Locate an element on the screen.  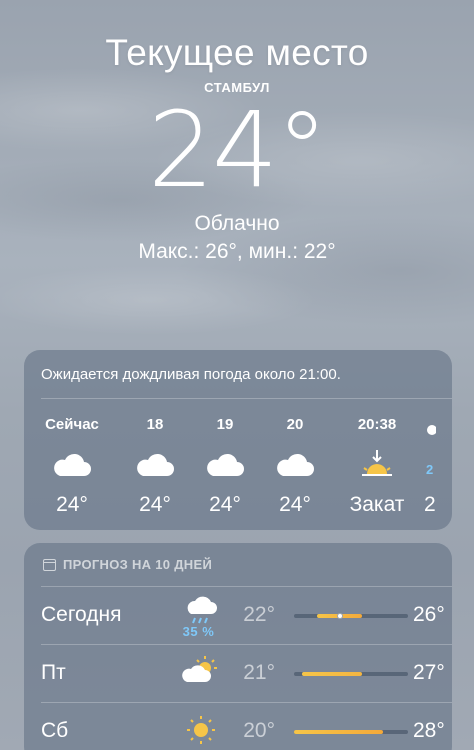
high-temperature: 28° is located at coordinates (429, 730).